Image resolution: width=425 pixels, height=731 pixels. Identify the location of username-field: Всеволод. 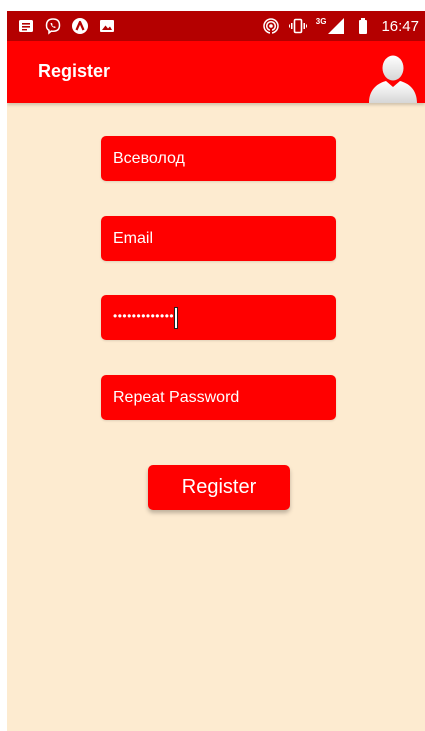
(218, 158).